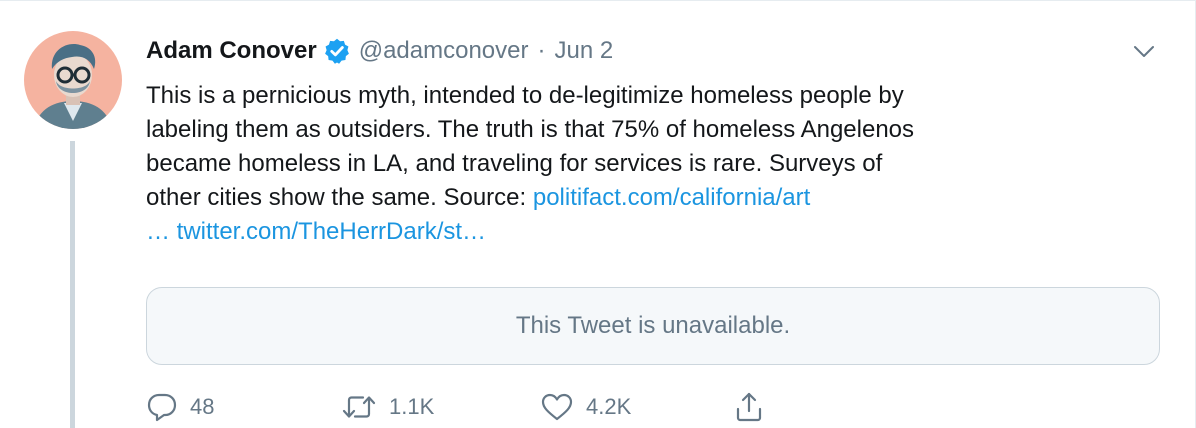  What do you see at coordinates (583, 51) in the screenshot?
I see `tweet-date: Jun 2` at bounding box center [583, 51].